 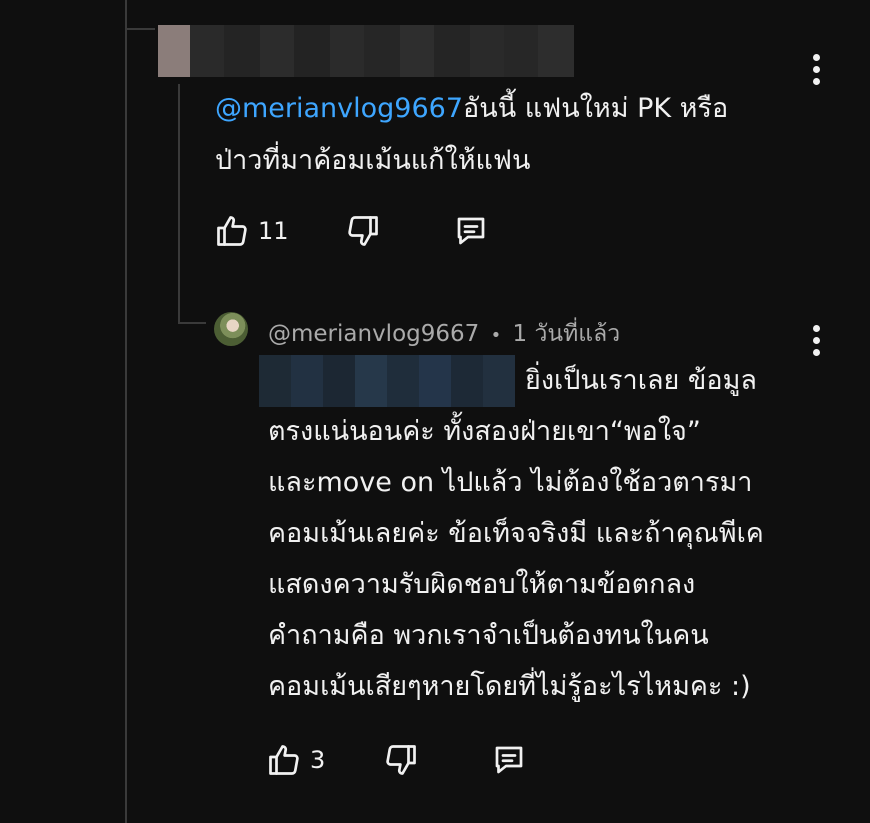 I want to click on redacted-mention, so click(x=387, y=381).